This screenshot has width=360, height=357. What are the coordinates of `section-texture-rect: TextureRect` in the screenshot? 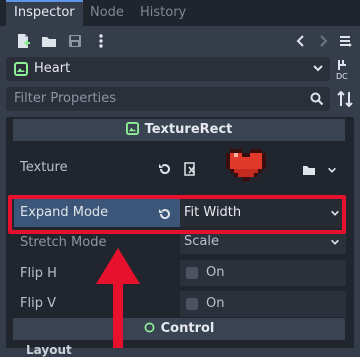 It's located at (179, 130).